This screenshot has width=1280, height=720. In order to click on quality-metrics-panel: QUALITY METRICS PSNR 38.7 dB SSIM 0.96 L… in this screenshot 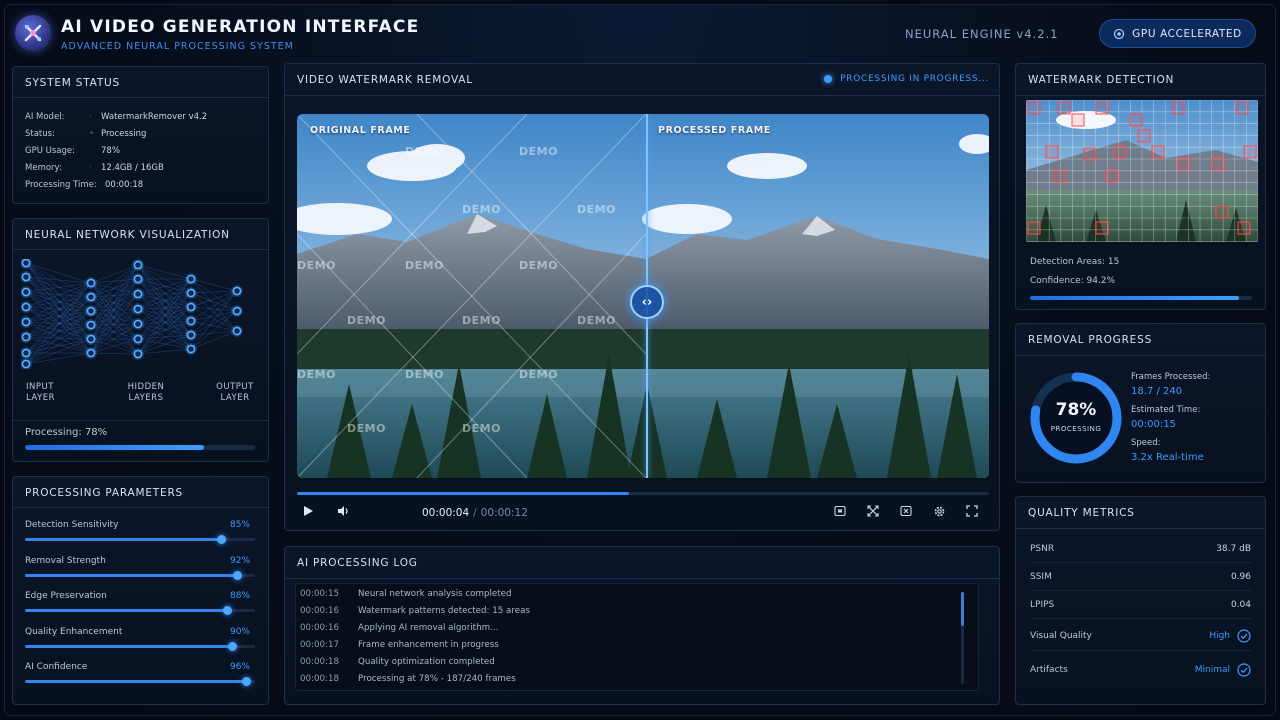, I will do `click(1140, 600)`.